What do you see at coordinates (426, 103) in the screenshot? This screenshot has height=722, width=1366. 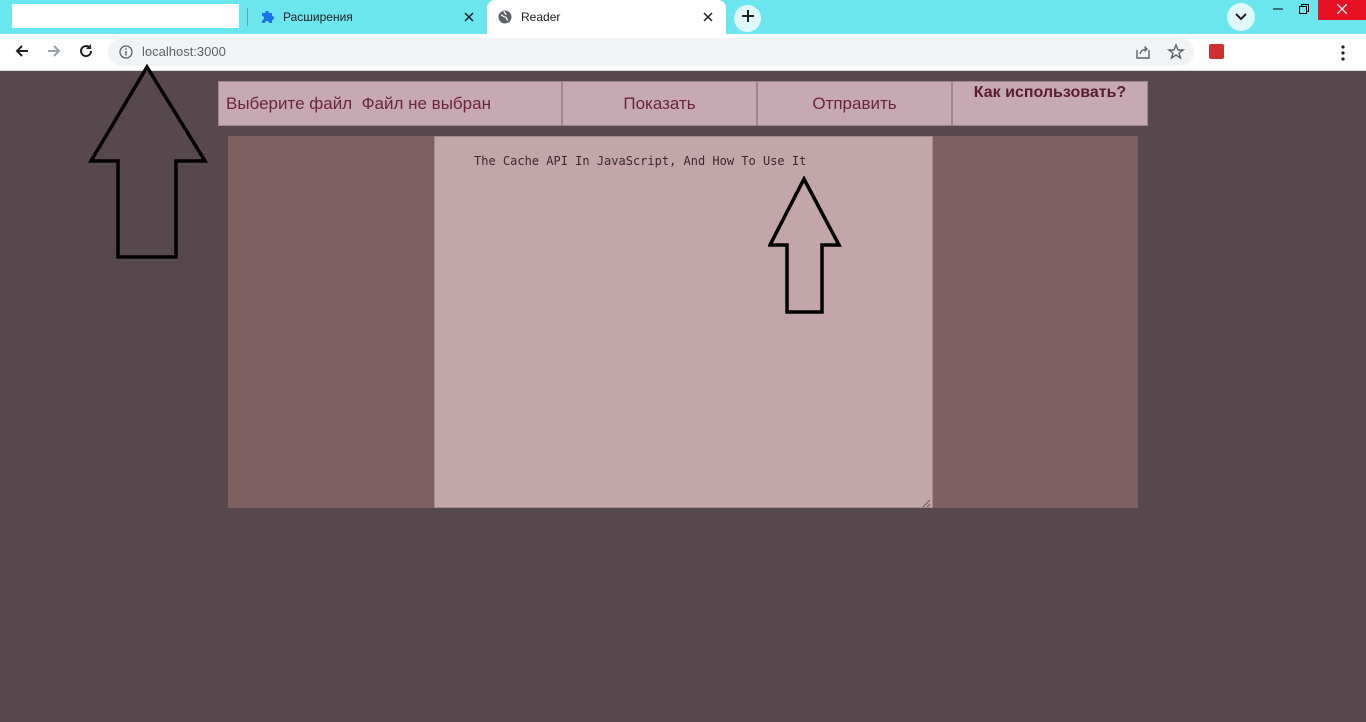 I see `file-status: Файл не выбран` at bounding box center [426, 103].